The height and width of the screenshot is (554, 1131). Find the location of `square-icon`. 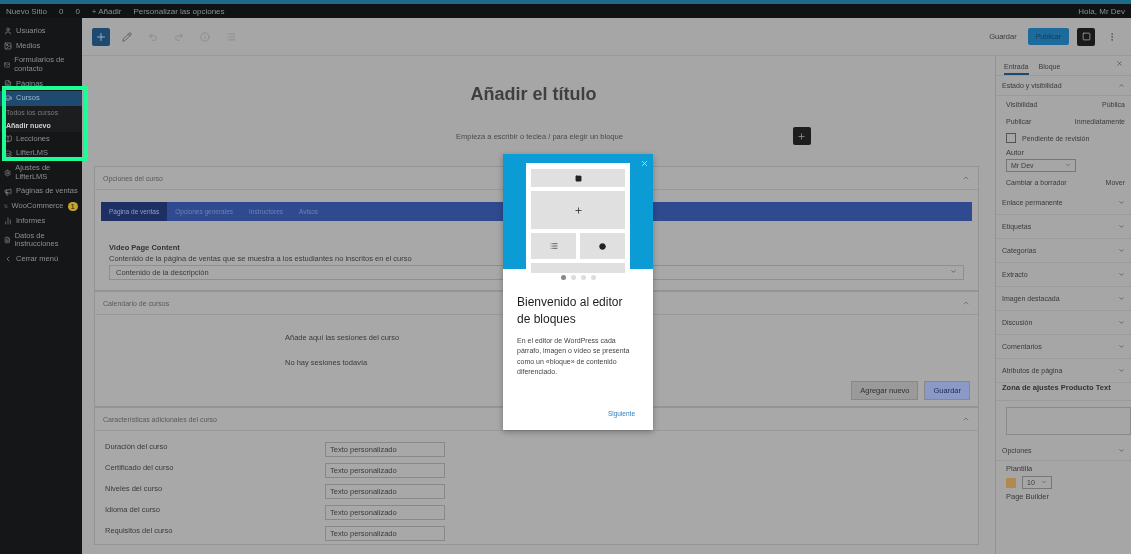

square-icon is located at coordinates (1086, 36).